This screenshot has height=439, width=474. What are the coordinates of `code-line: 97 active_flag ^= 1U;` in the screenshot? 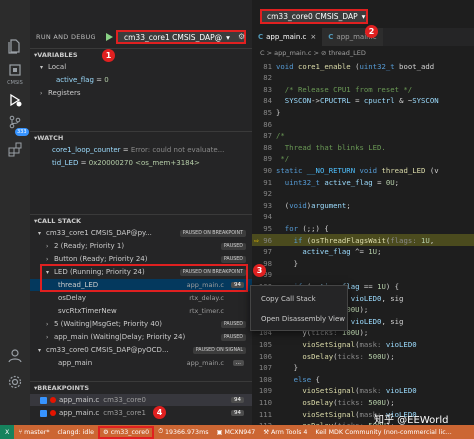 It's located at (363, 252).